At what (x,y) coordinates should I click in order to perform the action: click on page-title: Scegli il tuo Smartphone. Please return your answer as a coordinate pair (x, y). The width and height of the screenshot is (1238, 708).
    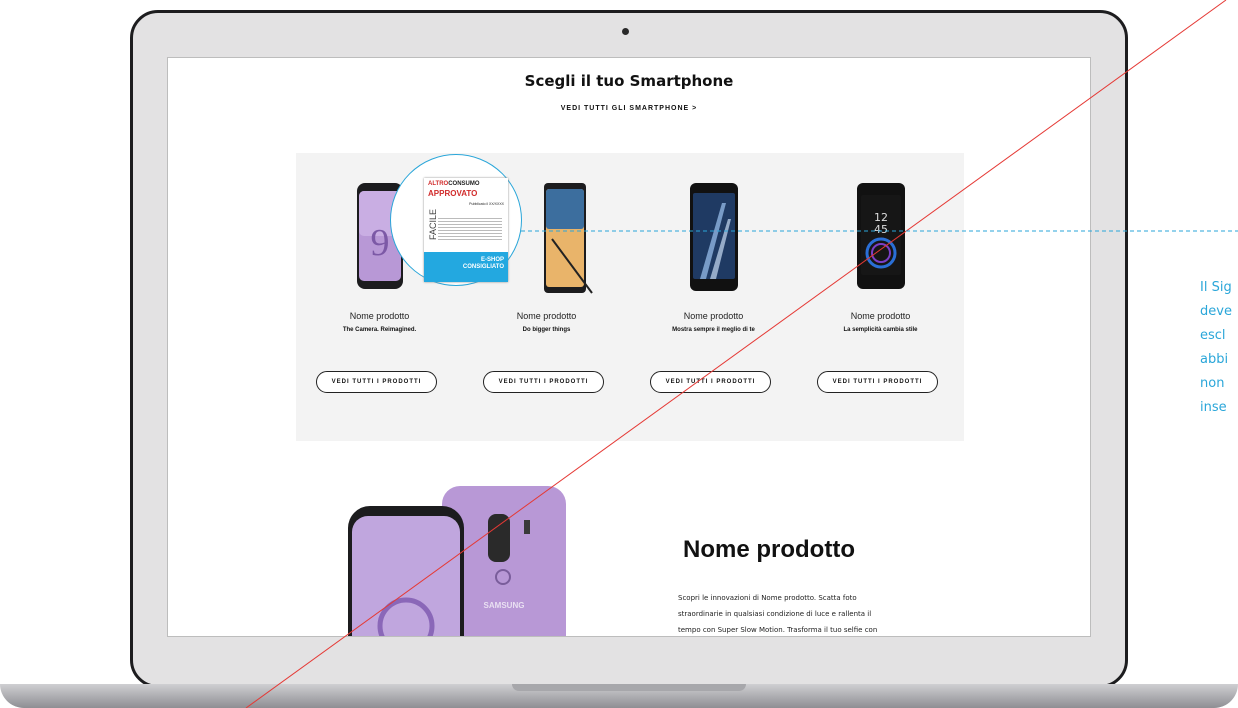
    Looking at the image, I should click on (629, 81).